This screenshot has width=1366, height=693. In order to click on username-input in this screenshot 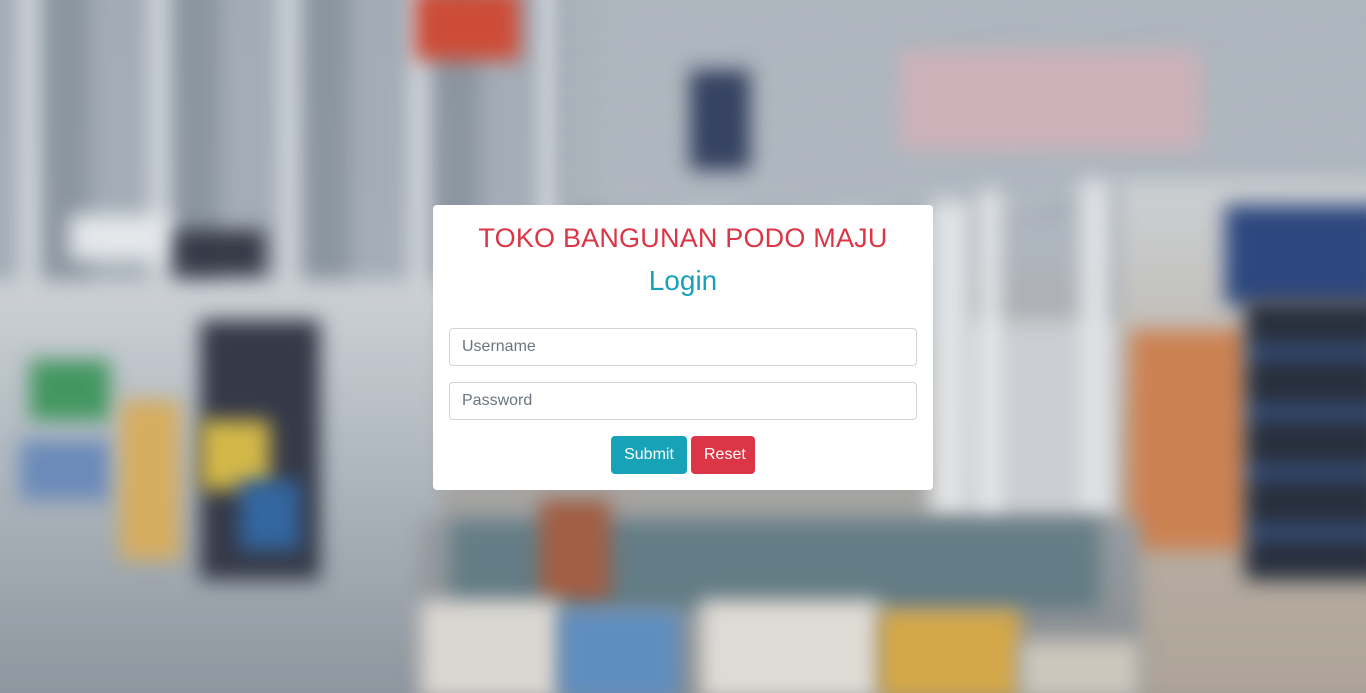, I will do `click(683, 347)`.